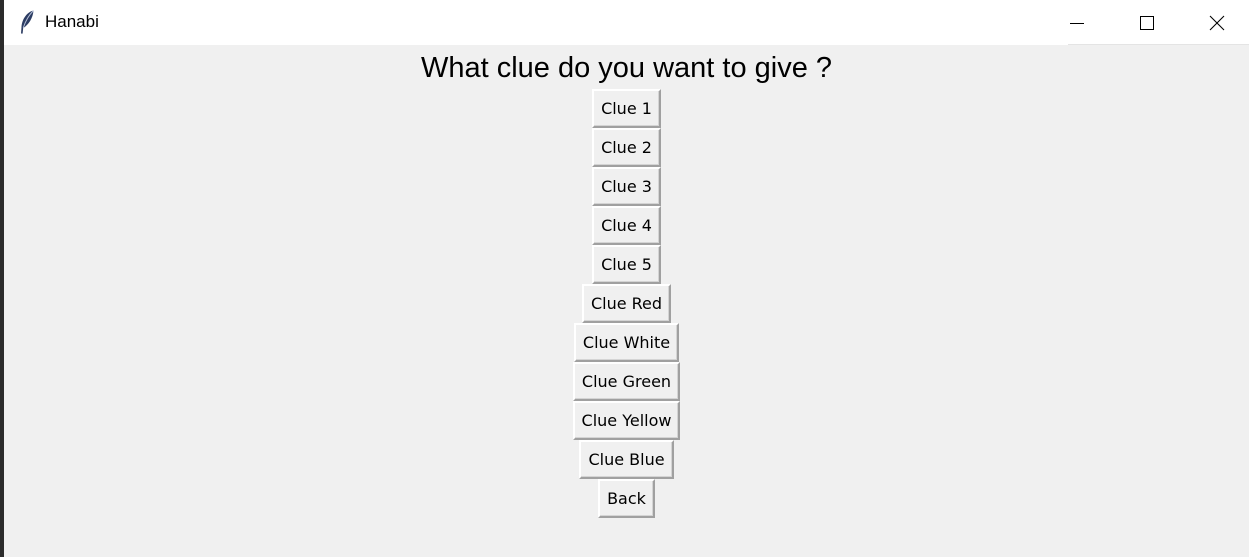 The height and width of the screenshot is (557, 1249). What do you see at coordinates (626, 22) in the screenshot?
I see `title-bar: Hanabi` at bounding box center [626, 22].